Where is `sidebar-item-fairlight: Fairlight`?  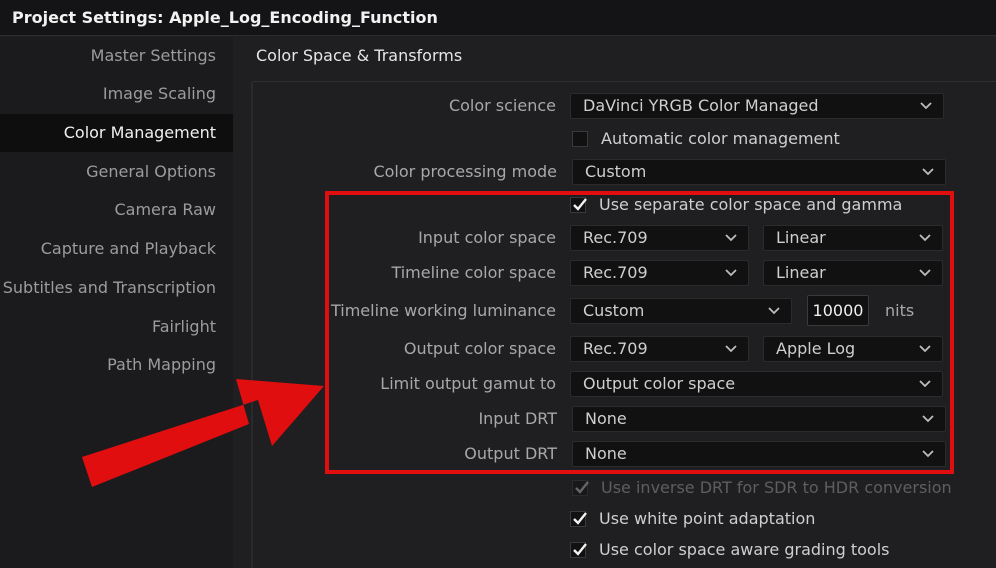
sidebar-item-fairlight: Fairlight is located at coordinates (116, 327).